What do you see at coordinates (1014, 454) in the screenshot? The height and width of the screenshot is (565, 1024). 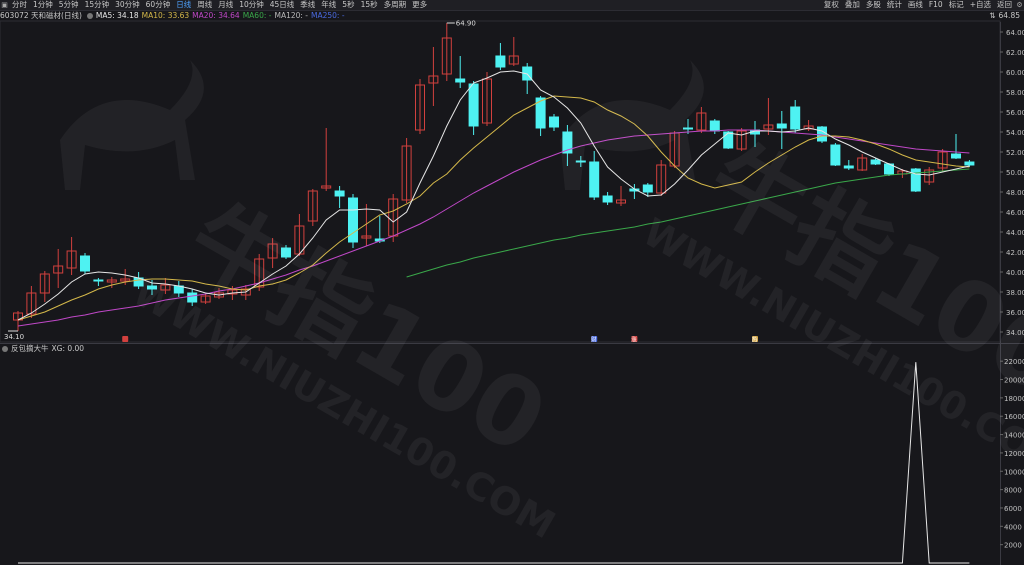 I see `ind-tick-label-5: 12000` at bounding box center [1014, 454].